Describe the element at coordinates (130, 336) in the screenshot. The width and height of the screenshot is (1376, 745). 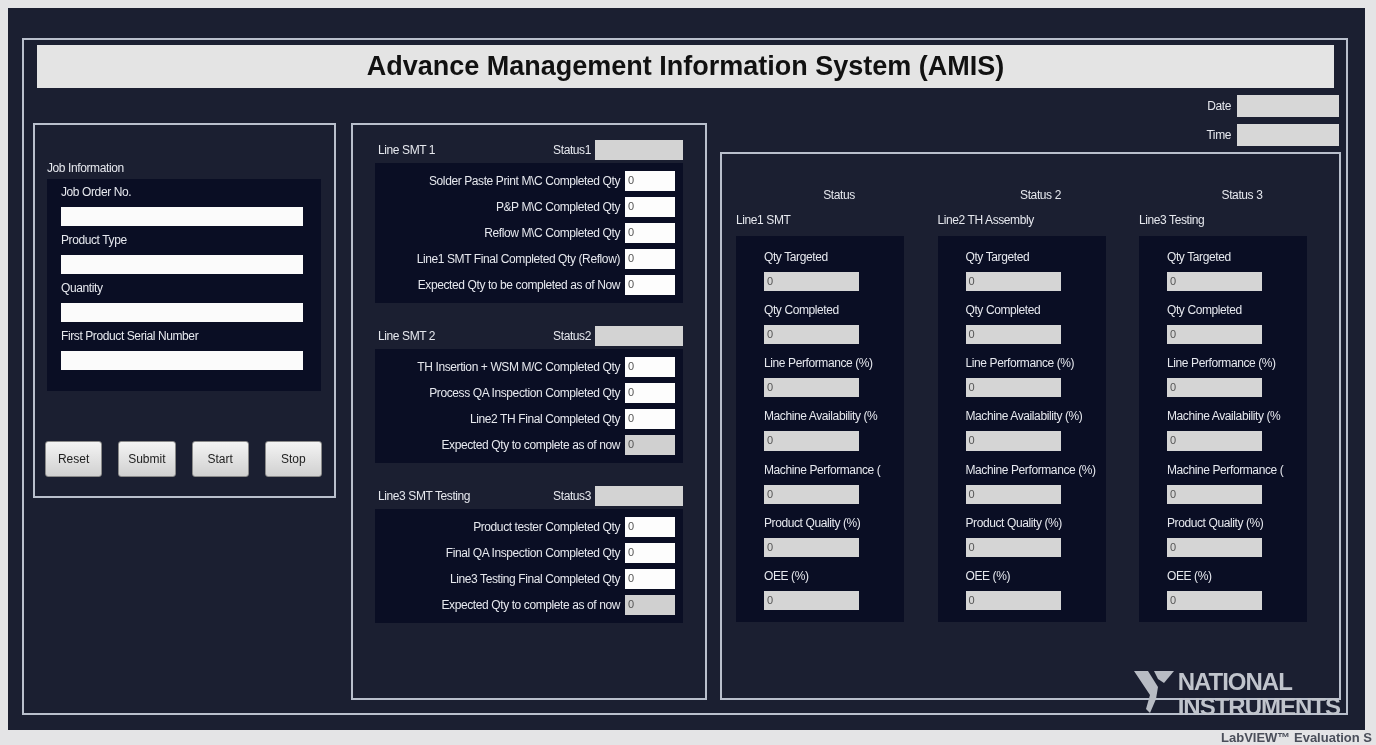
I see `field-label: First Product Serial Number` at that location.